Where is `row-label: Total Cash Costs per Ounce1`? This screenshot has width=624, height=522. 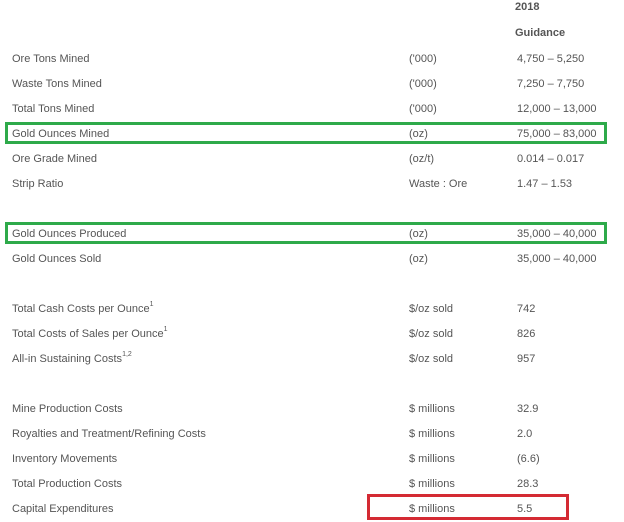 row-label: Total Cash Costs per Ounce1 is located at coordinates (83, 308).